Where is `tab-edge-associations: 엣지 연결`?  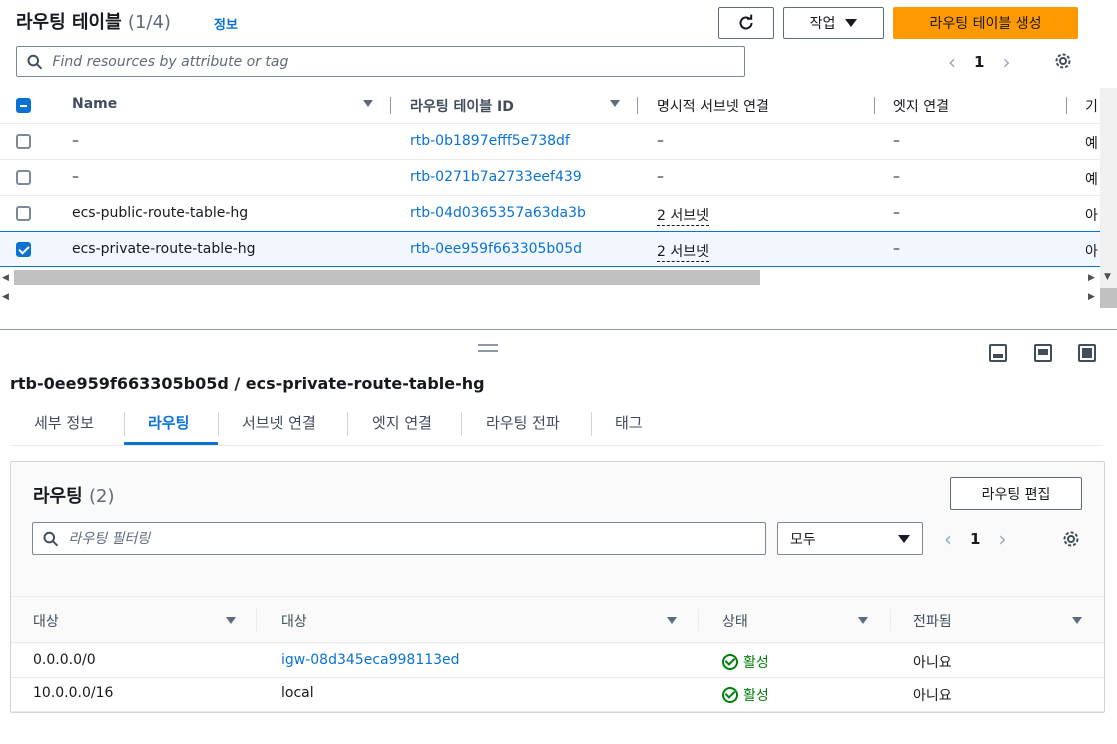
tab-edge-associations: 엣지 연결 is located at coordinates (402, 422).